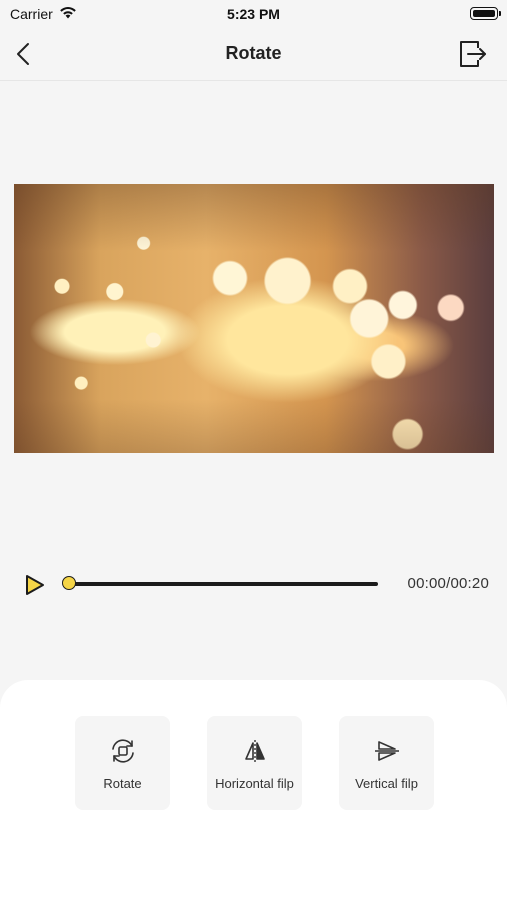 This screenshot has width=507, height=900. What do you see at coordinates (123, 751) in the screenshot?
I see `rotate-icon` at bounding box center [123, 751].